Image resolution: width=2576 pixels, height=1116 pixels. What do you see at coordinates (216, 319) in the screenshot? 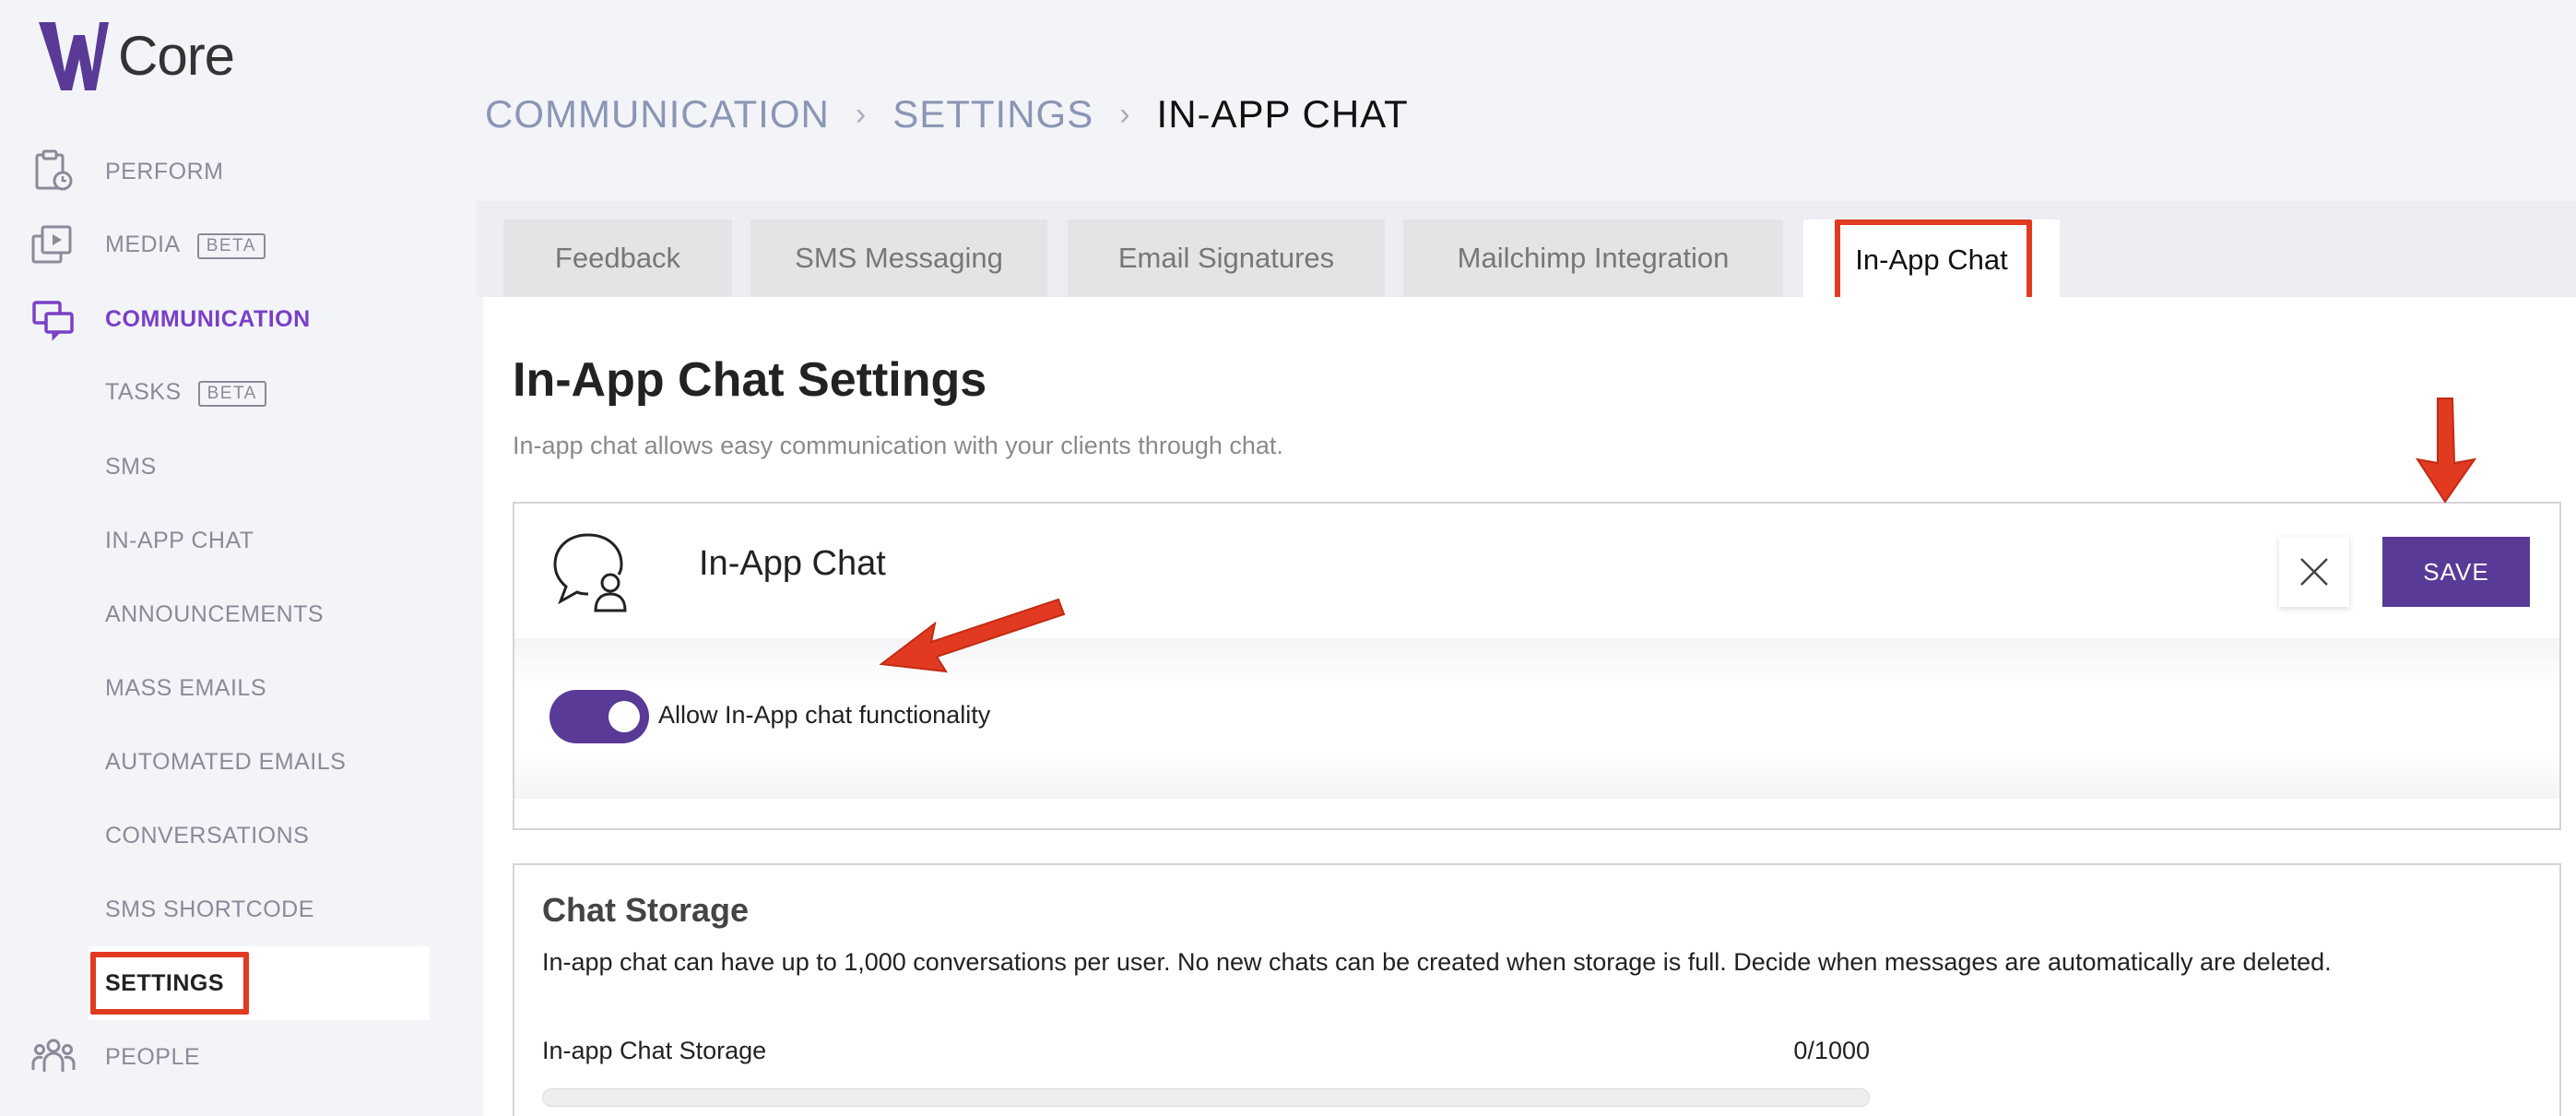
I see `sidebar-item-communication: COMMUNICATION` at bounding box center [216, 319].